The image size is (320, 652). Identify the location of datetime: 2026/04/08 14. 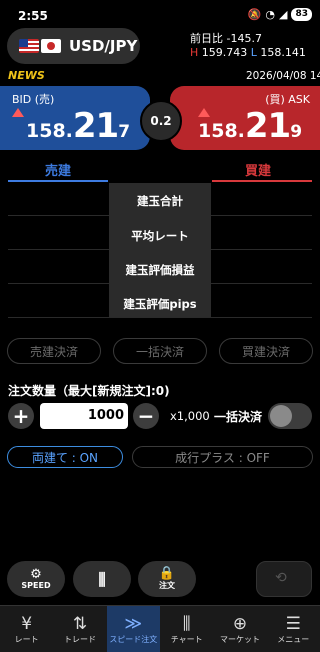
(283, 76).